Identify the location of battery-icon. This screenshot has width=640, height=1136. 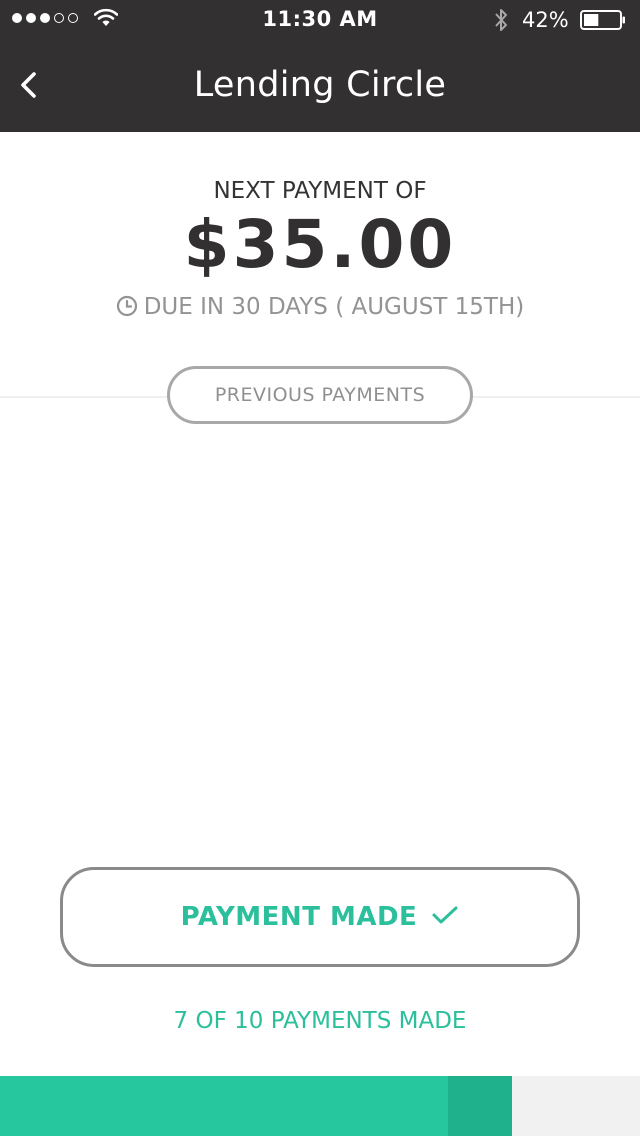
(602, 20).